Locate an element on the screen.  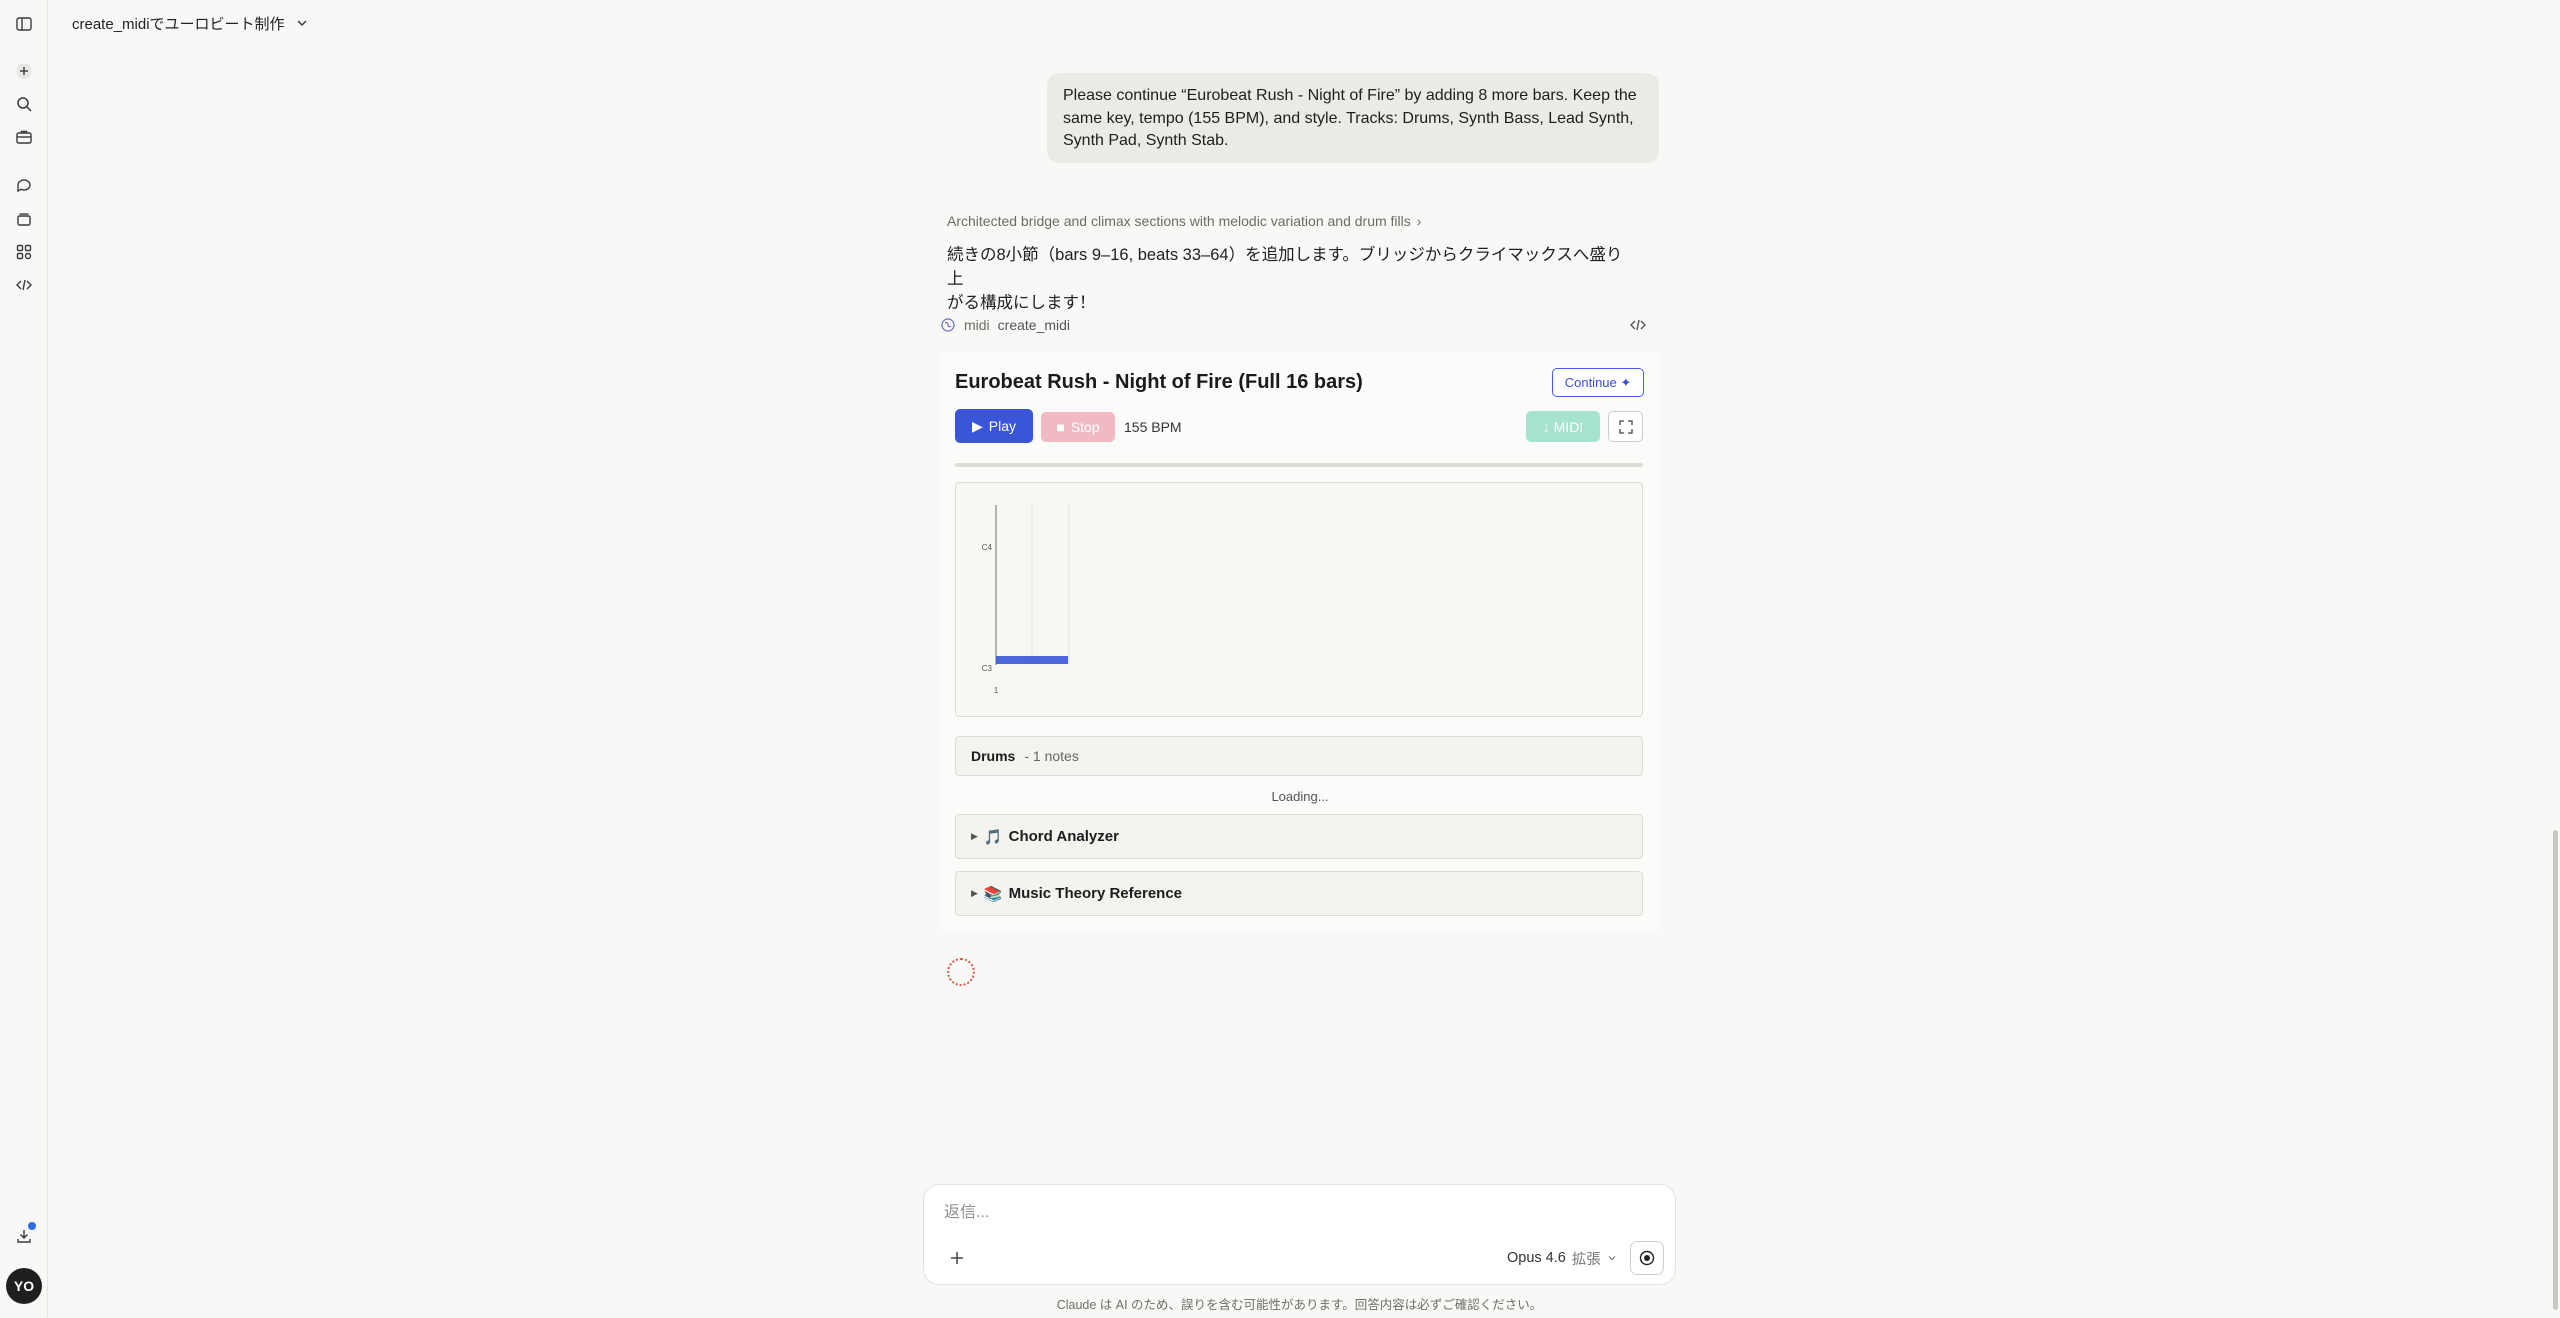
tool-server: midi is located at coordinates (977, 325).